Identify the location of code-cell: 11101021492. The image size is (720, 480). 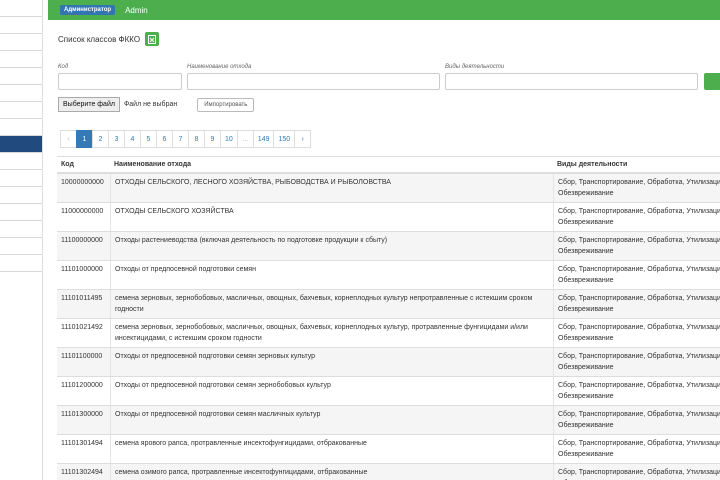
(82, 327).